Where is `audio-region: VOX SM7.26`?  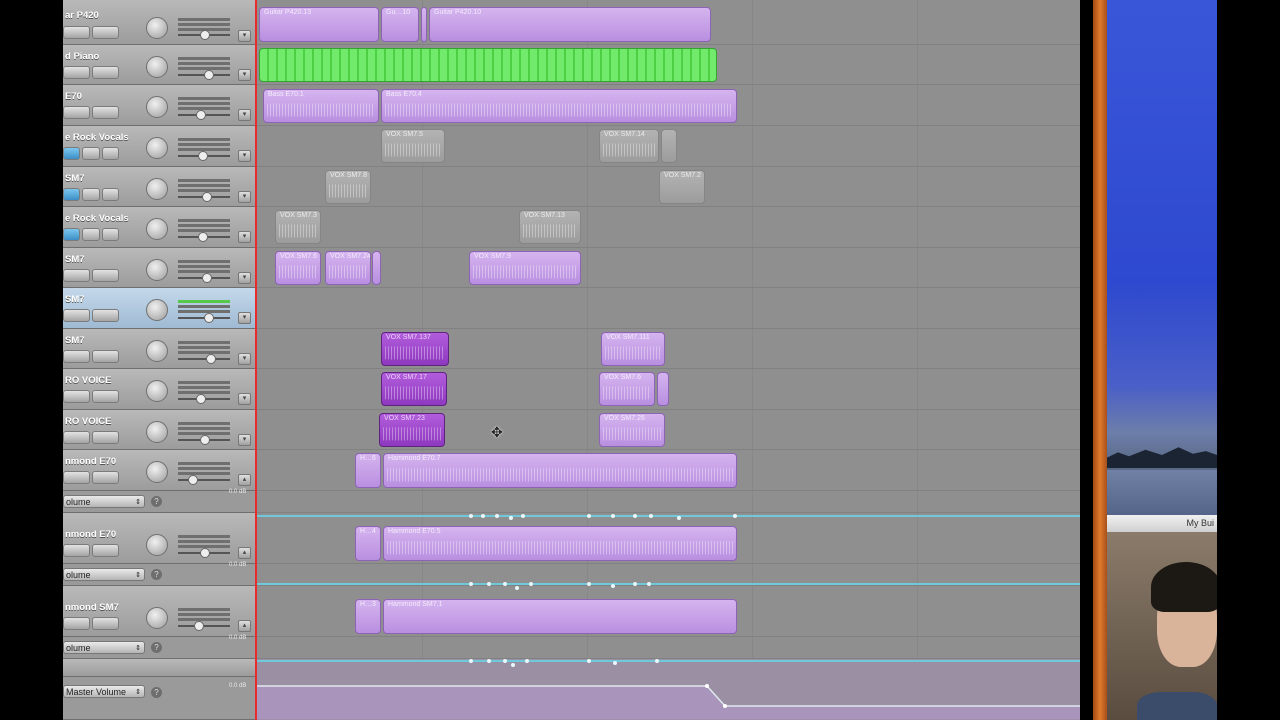 audio-region: VOX SM7.26 is located at coordinates (632, 430).